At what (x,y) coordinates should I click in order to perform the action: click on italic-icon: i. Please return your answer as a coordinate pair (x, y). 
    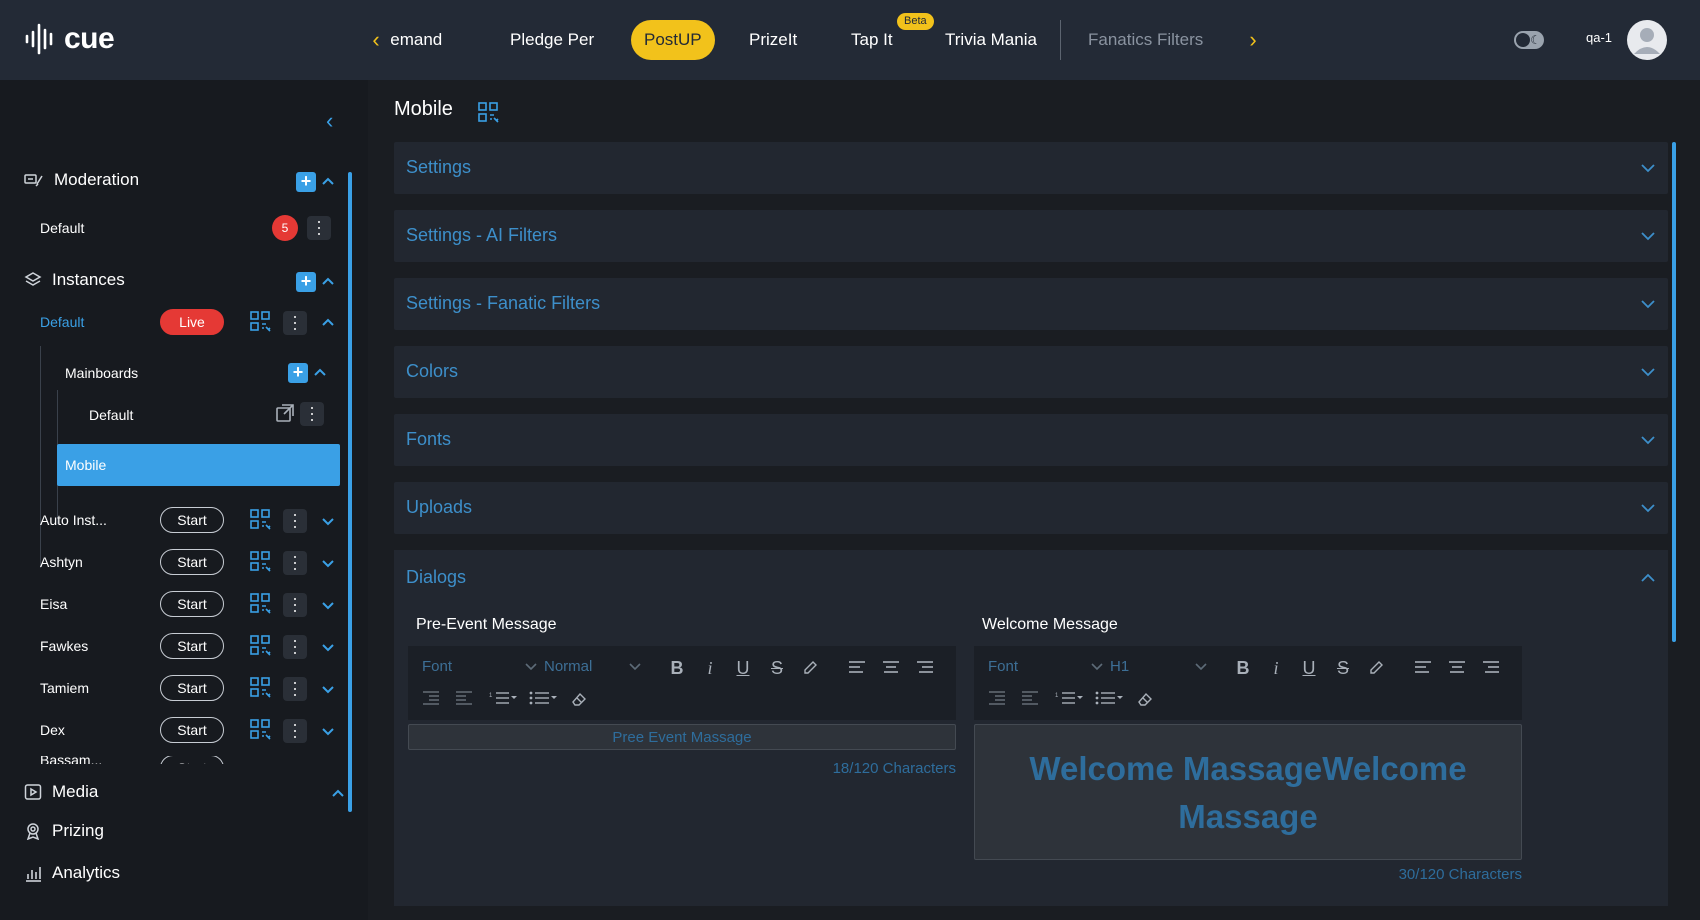
    Looking at the image, I should click on (710, 668).